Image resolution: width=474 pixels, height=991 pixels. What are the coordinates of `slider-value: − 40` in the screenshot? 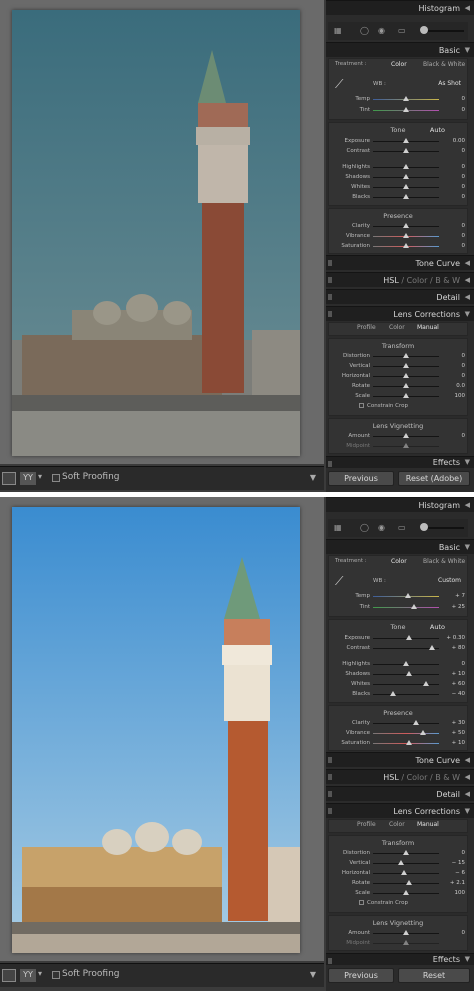 It's located at (458, 694).